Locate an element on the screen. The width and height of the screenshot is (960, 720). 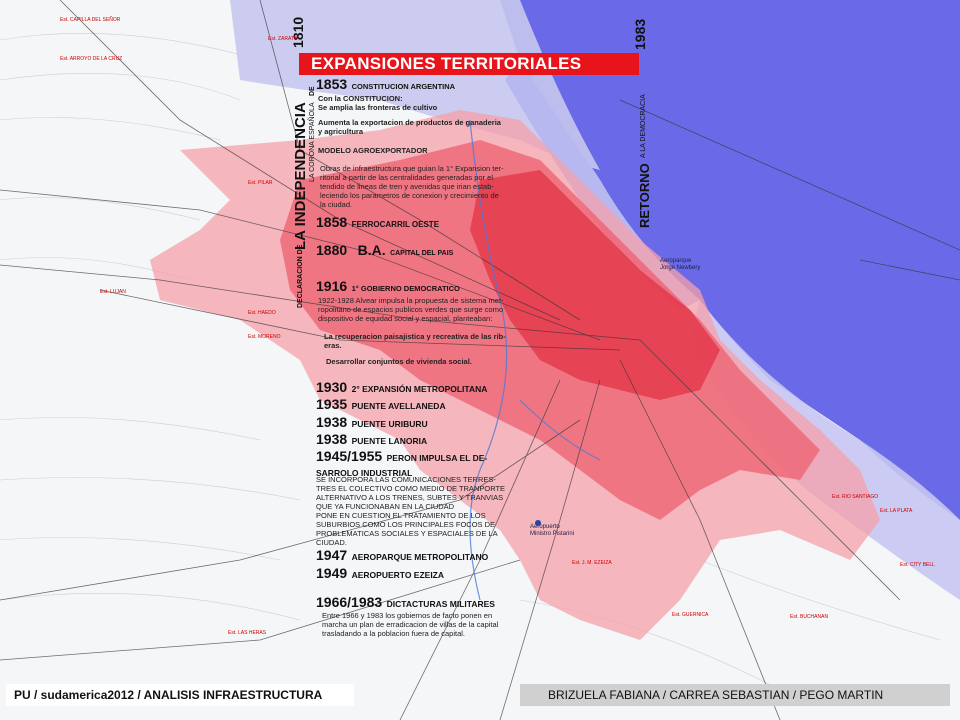
independencia-label: LA INDEPENDENCIA is located at coordinates (300, 176).